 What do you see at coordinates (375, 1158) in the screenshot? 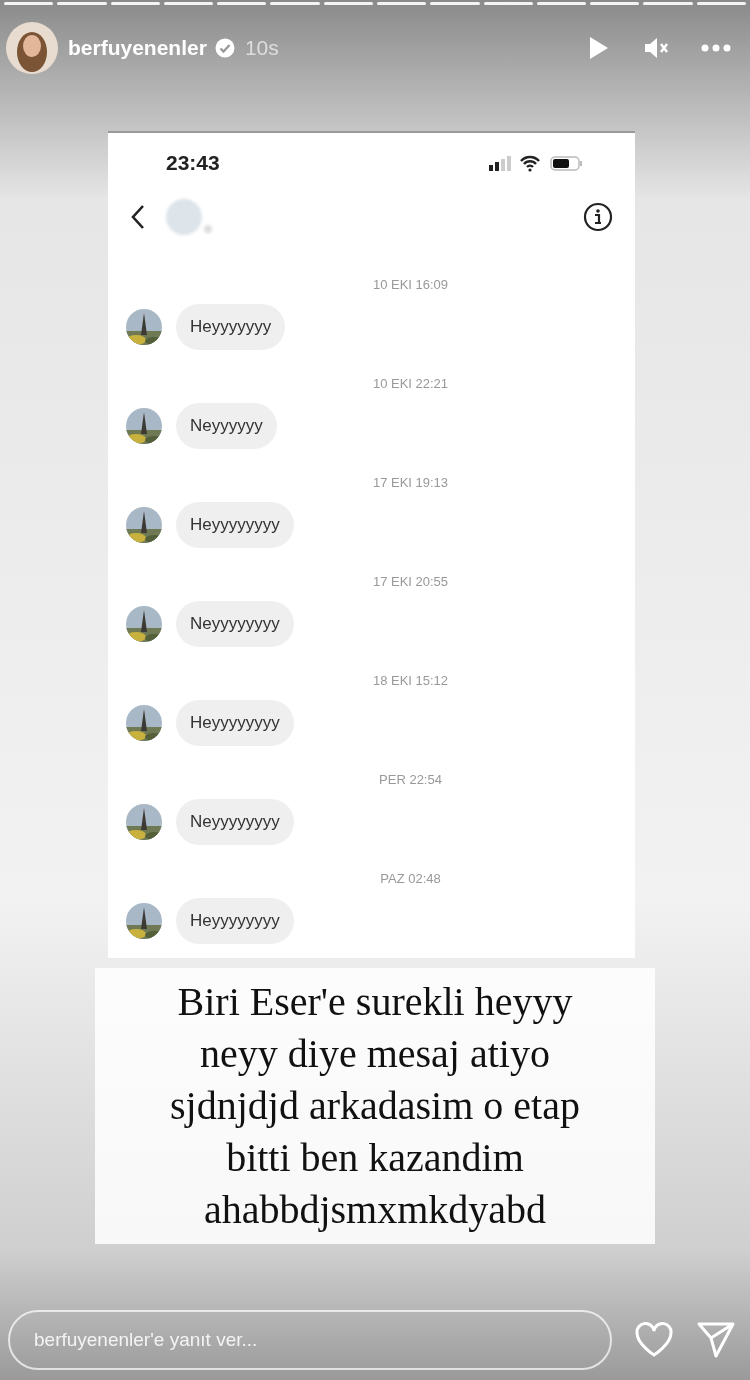
I see `caption-line: bitti ben kazandim` at bounding box center [375, 1158].